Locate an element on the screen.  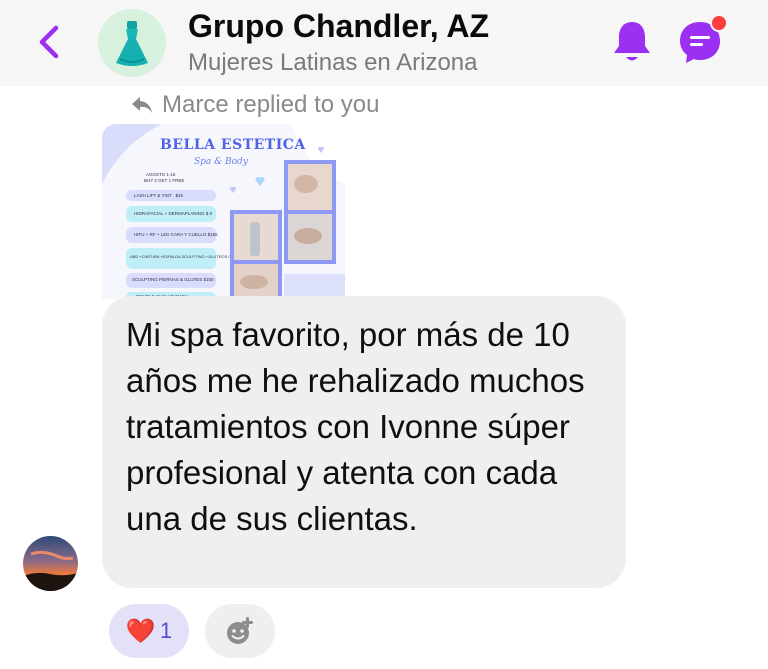
reply-note-text: Marce replied to you is located at coordinates (271, 104).